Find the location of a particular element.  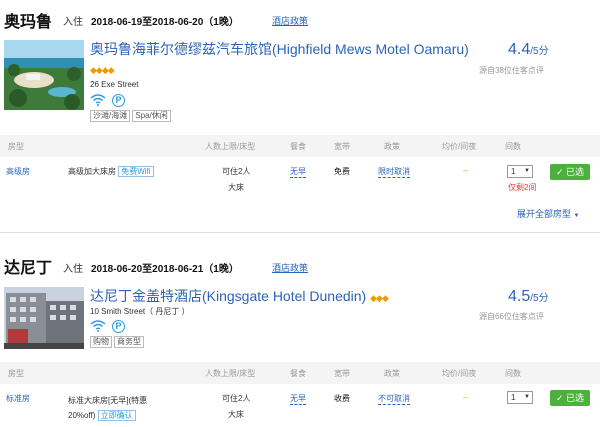

room-subtype-line1: 标准大床房[无早](特惠 is located at coordinates (108, 400).